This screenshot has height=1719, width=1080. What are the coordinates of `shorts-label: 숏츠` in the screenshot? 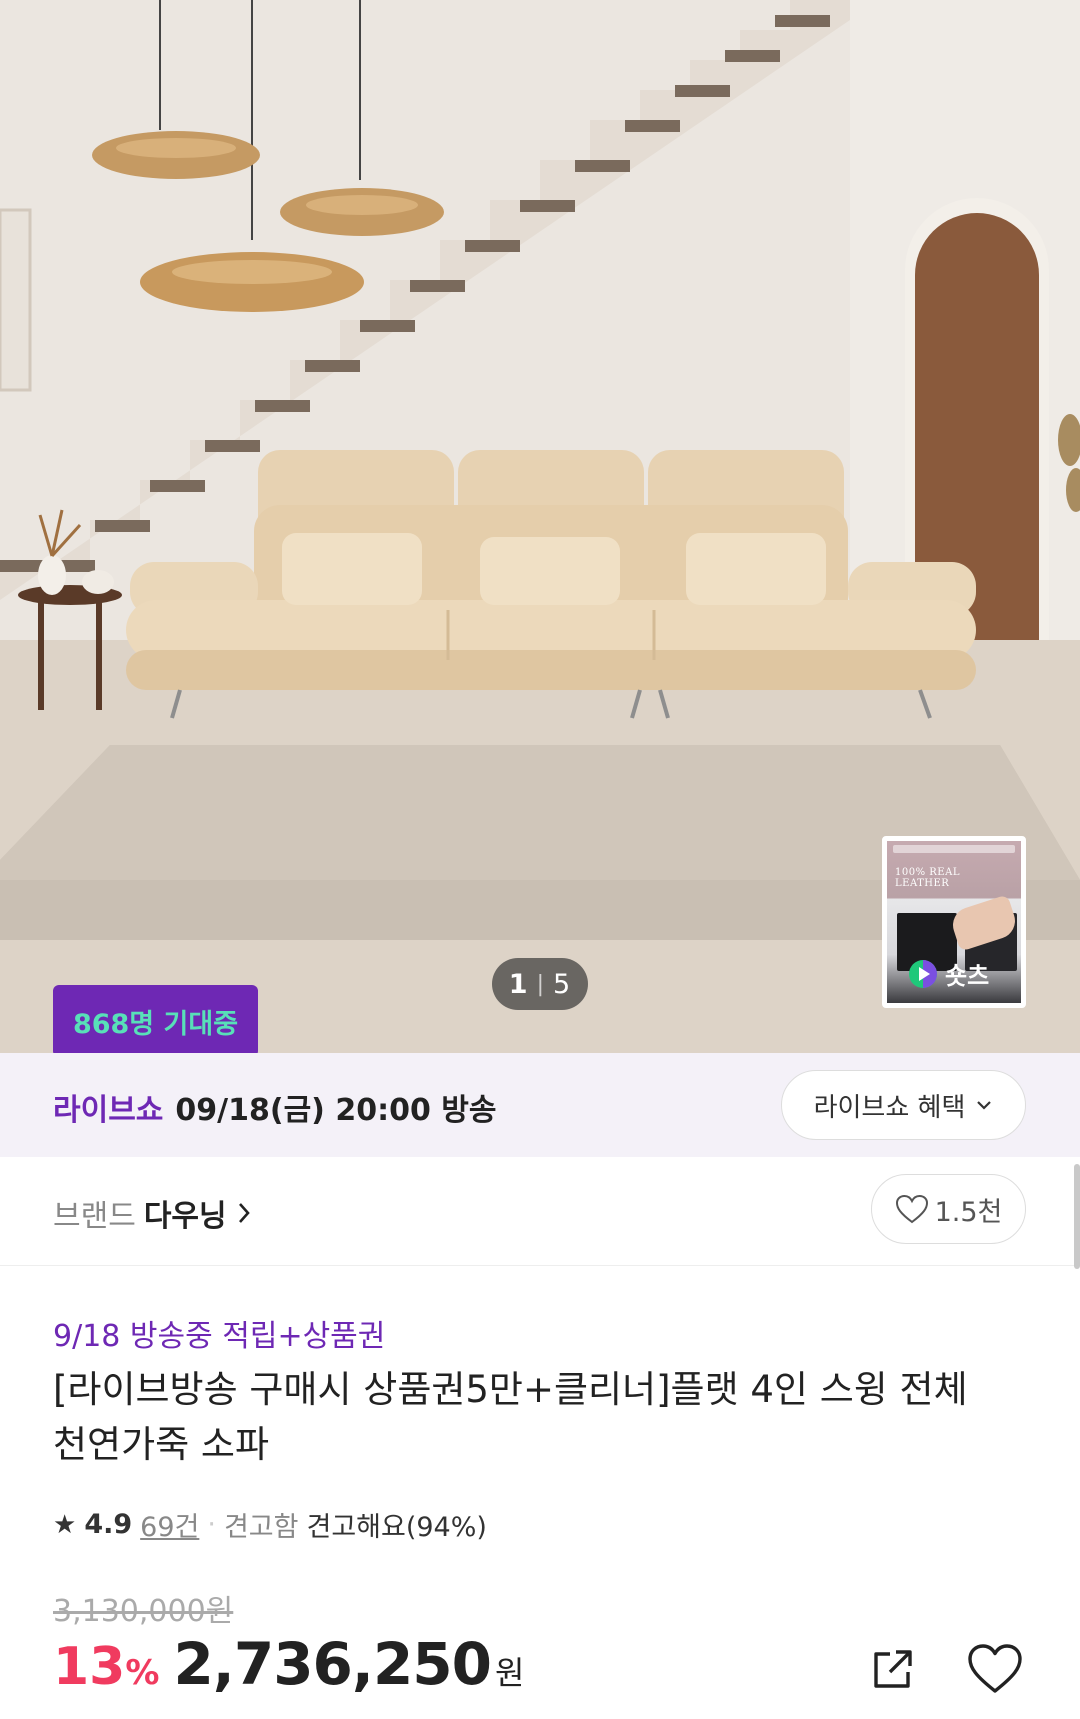 It's located at (948, 973).